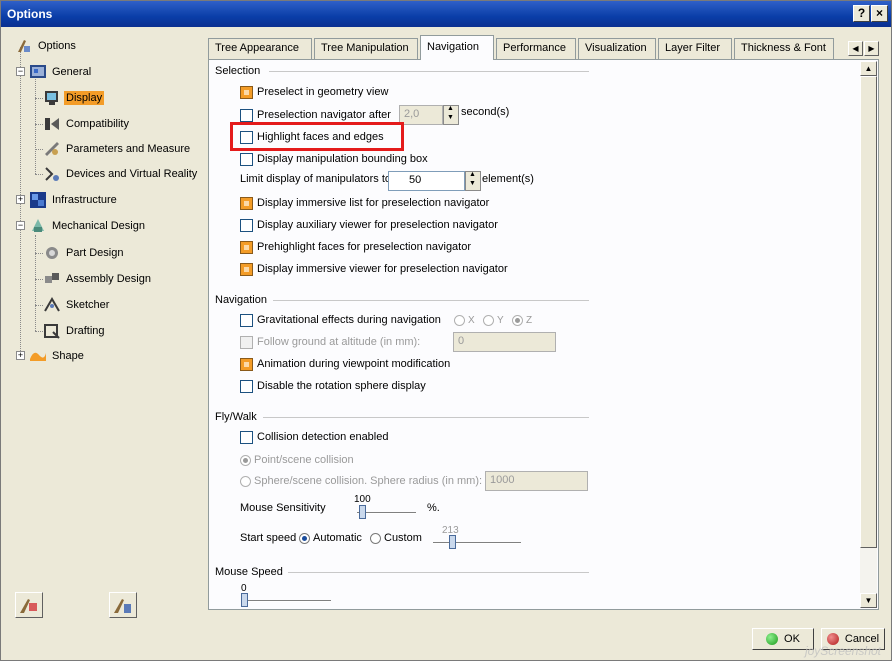  Describe the element at coordinates (75, 331) in the screenshot. I see `tree-item-drafting: Drafting` at that location.